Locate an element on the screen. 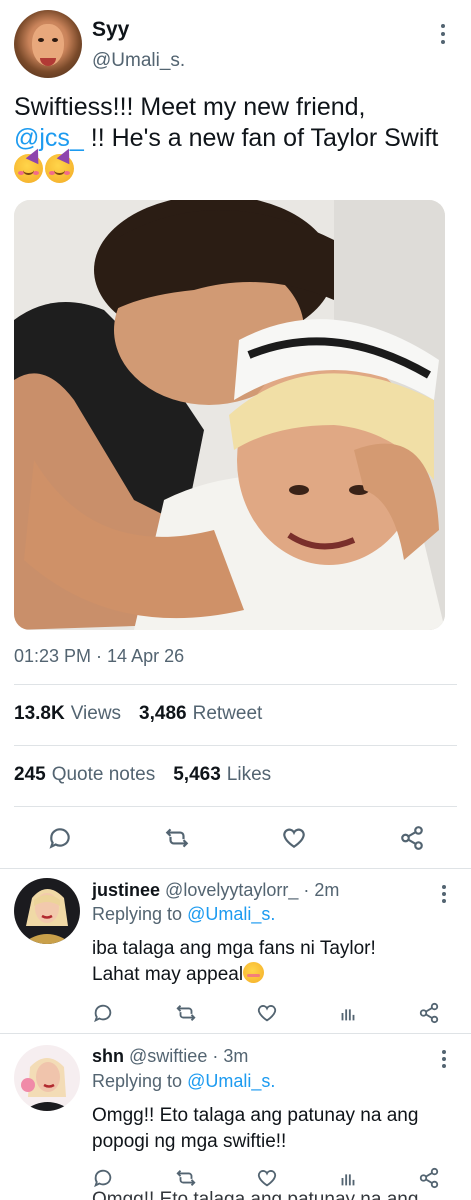 This screenshot has width=471, height=1200. reply-text-line: popogi ng mga swiftie!! is located at coordinates (189, 1141).